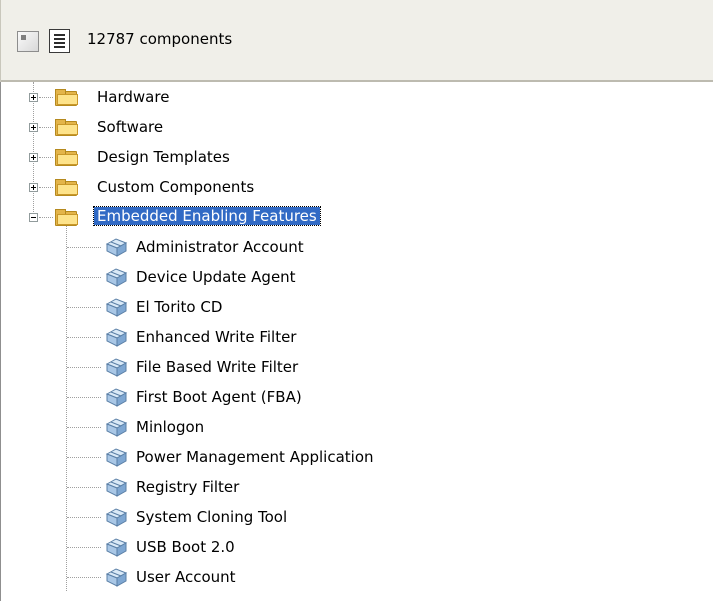 This screenshot has width=713, height=601. Describe the element at coordinates (220, 247) in the screenshot. I see `tree-item-label: Administrator Account` at that location.